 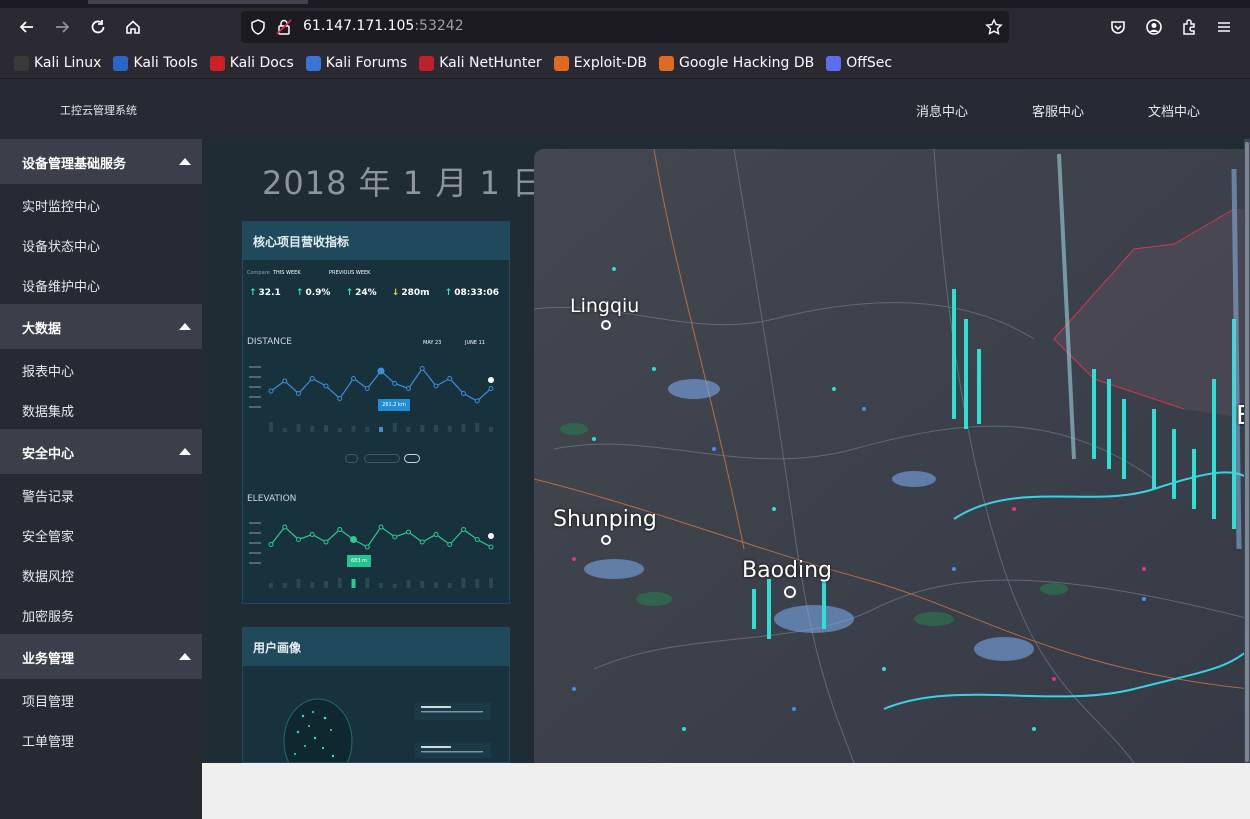 I want to click on bookmark-item: Kali NetHunter, so click(x=480, y=63).